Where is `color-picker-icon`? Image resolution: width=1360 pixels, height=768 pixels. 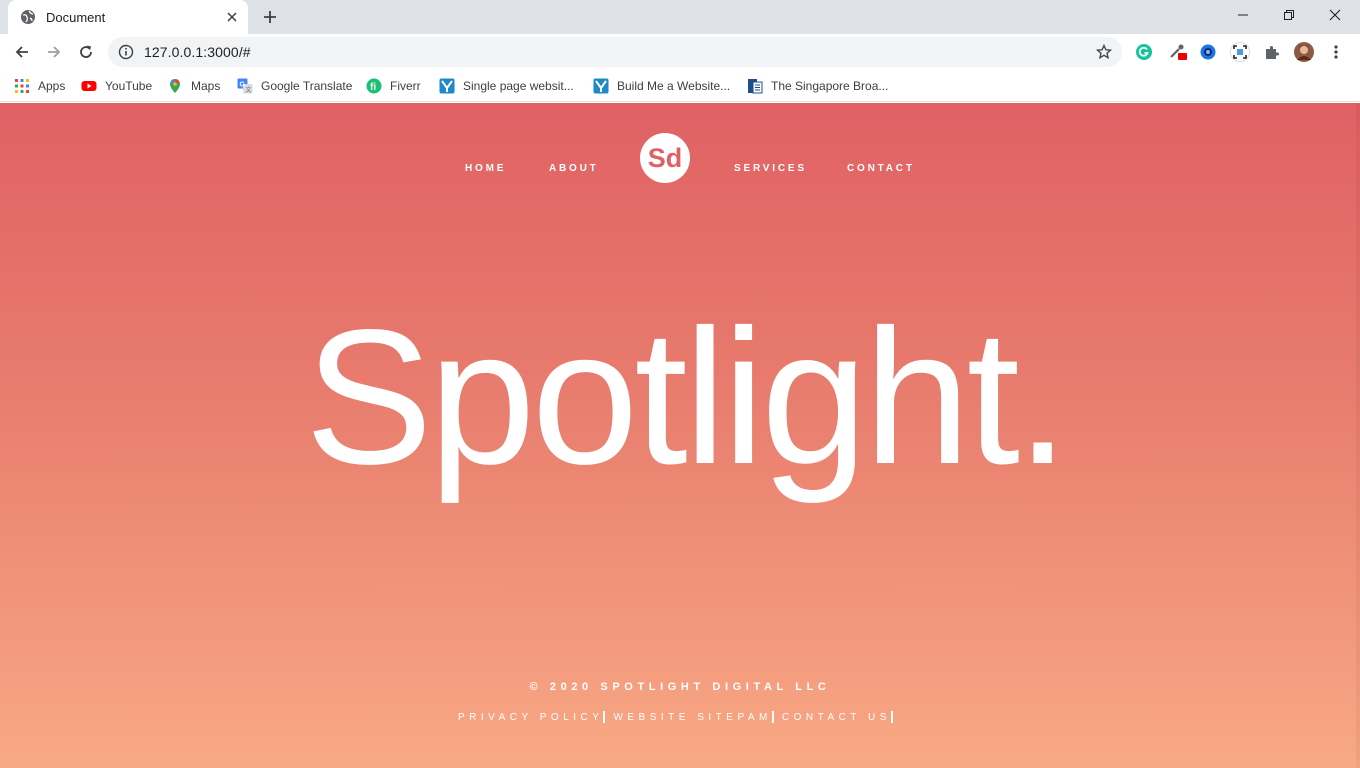 color-picker-icon is located at coordinates (1178, 52).